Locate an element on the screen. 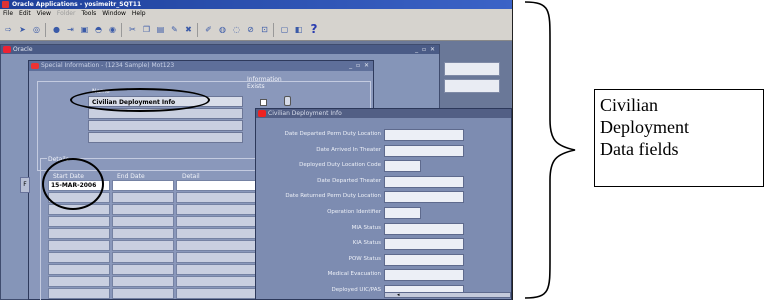 This screenshot has height=300, width=767. oracle-logo-icon is located at coordinates (35, 66).